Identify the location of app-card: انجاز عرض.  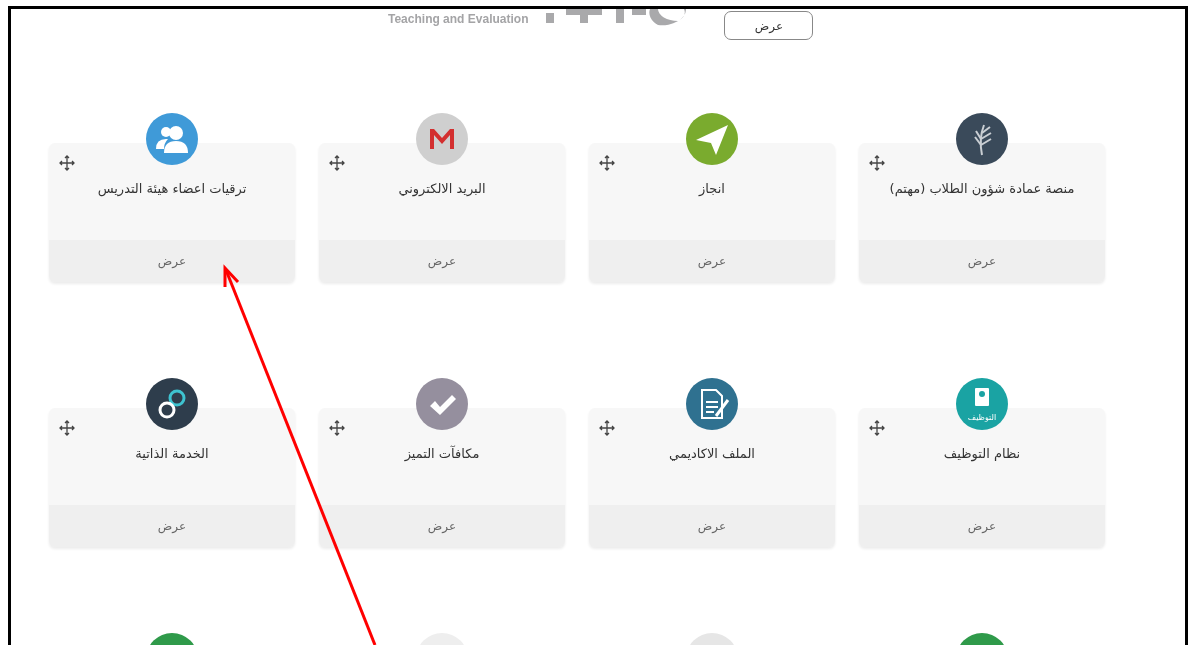
(712, 212).